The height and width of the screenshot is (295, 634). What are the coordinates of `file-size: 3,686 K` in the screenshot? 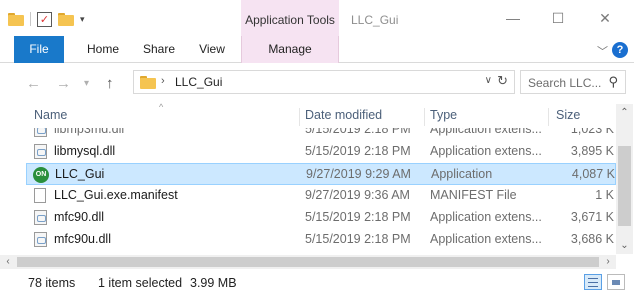 It's located at (592, 239).